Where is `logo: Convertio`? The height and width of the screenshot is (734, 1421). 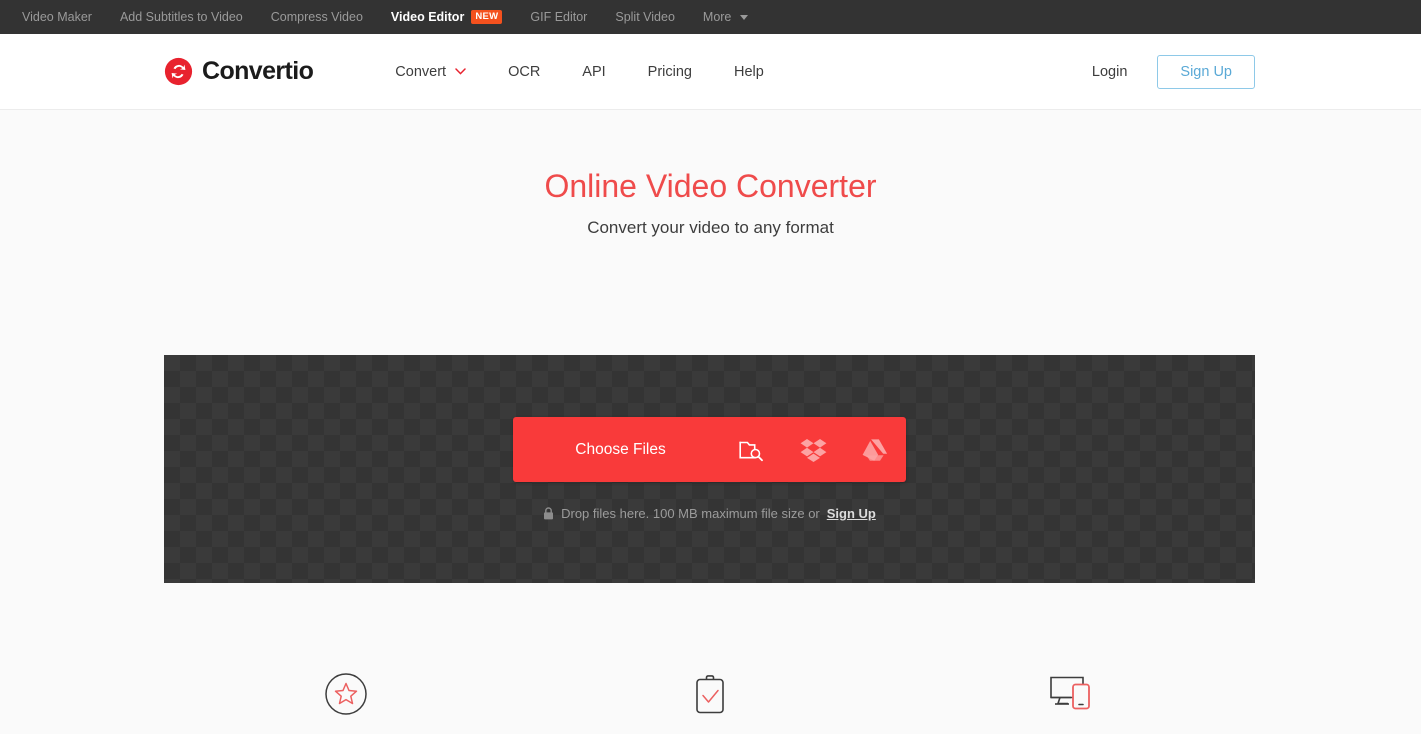
logo: Convertio is located at coordinates (239, 71).